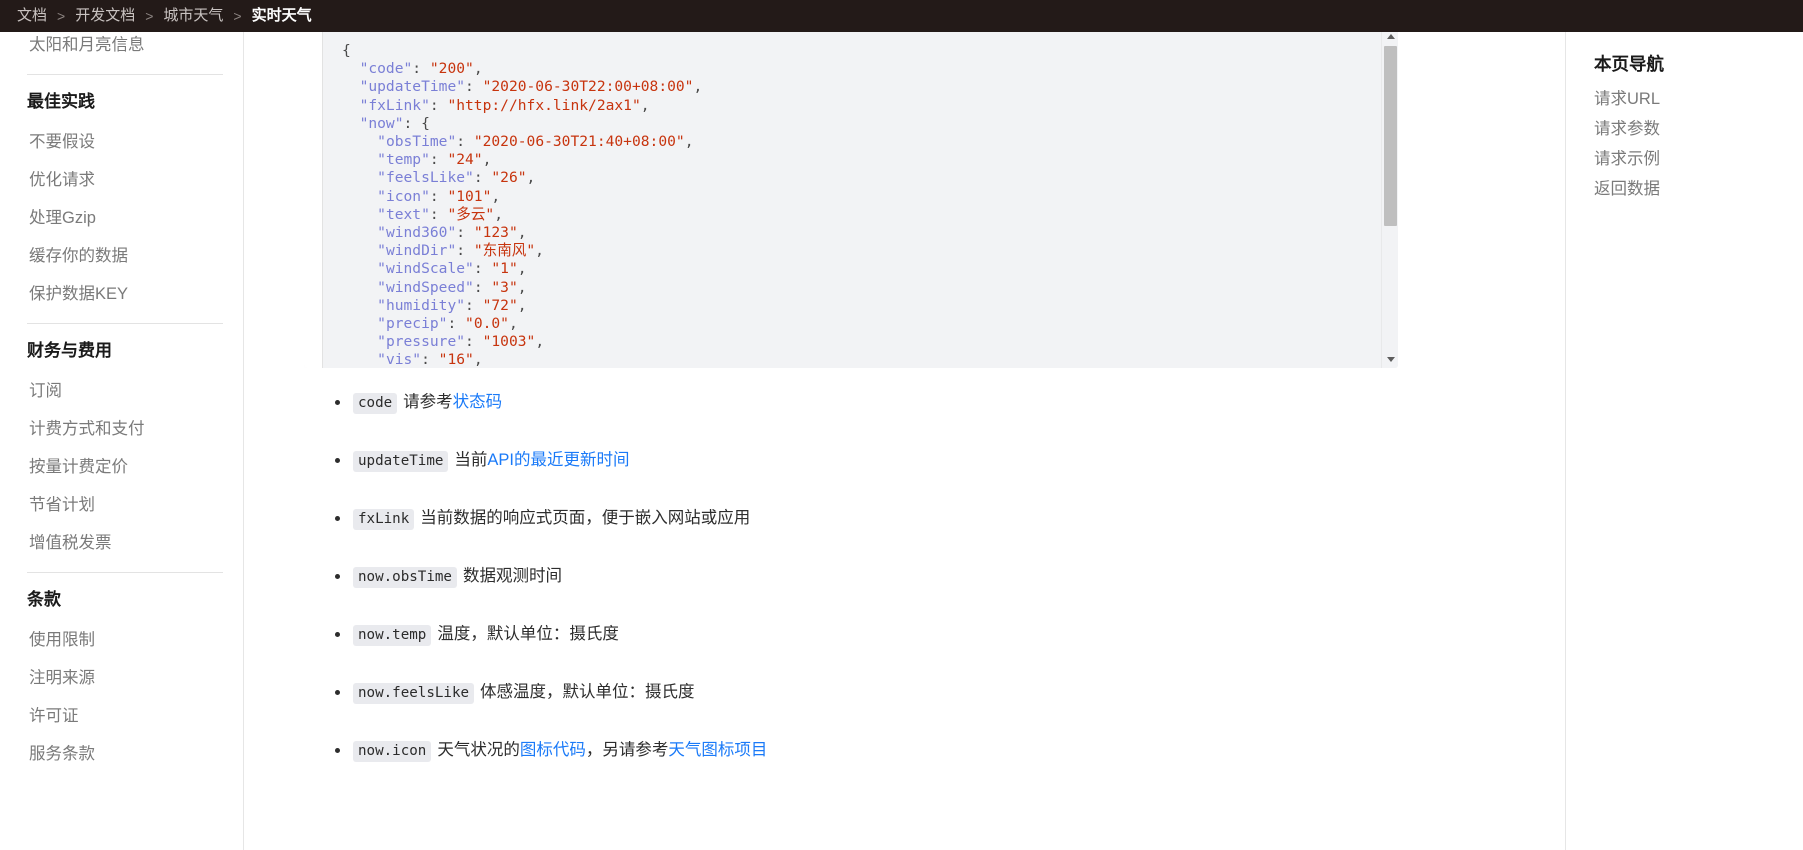 Image resolution: width=1803 pixels, height=850 pixels. I want to click on breadcrumb-item-0: 文档, so click(32, 16).